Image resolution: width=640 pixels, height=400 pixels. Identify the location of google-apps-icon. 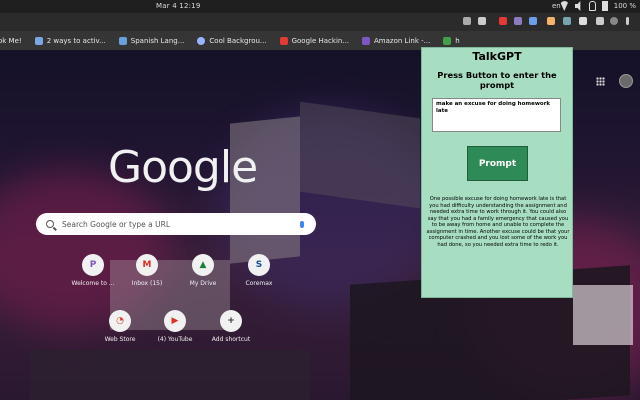
(600, 81).